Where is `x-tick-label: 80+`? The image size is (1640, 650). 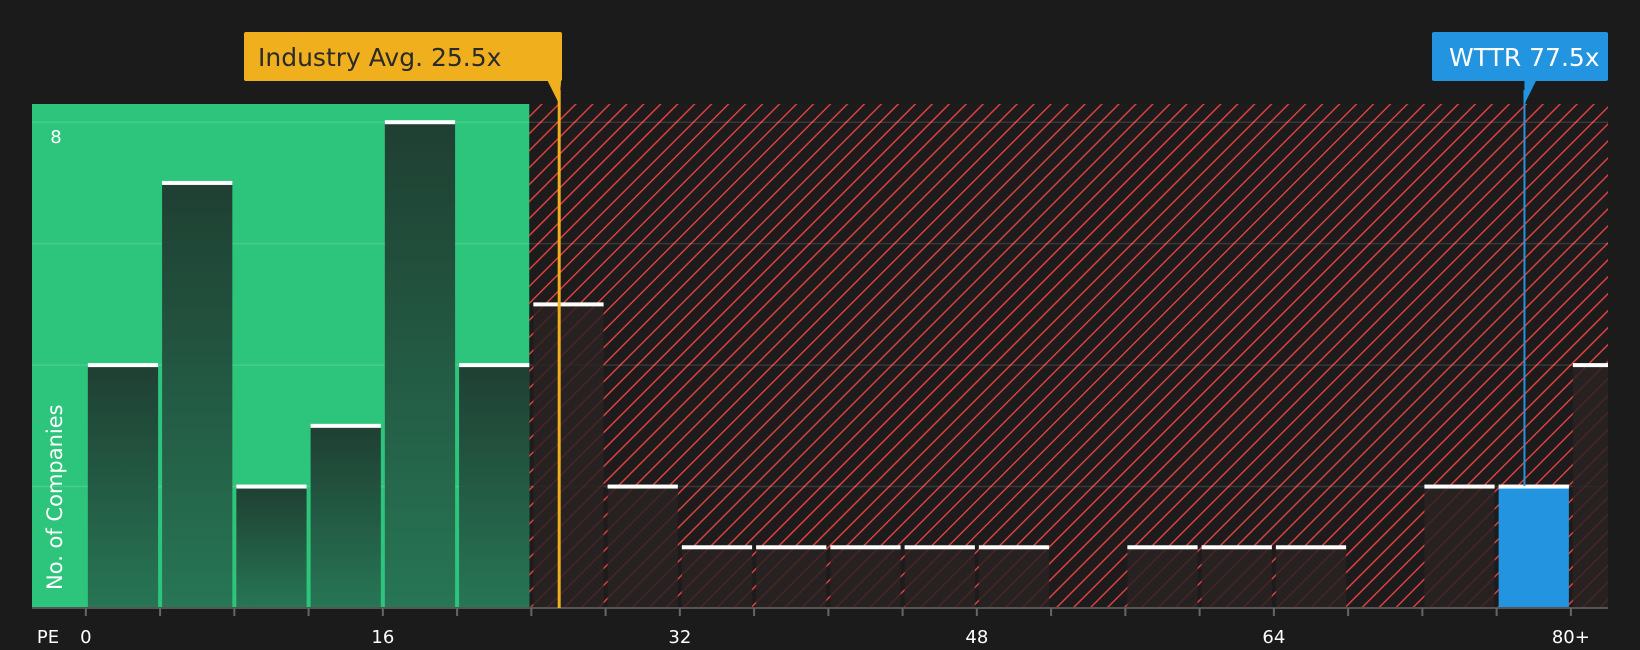
x-tick-label: 80+ is located at coordinates (1571, 637).